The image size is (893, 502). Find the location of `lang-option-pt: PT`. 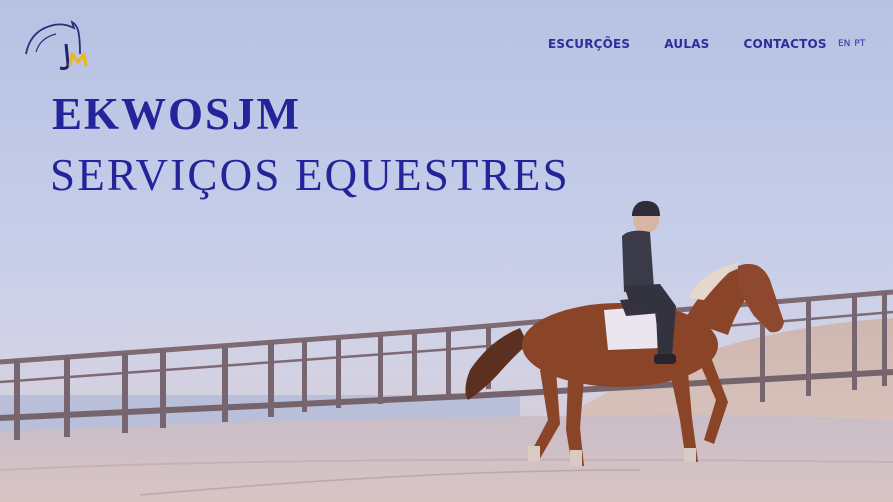

lang-option-pt: PT is located at coordinates (859, 44).